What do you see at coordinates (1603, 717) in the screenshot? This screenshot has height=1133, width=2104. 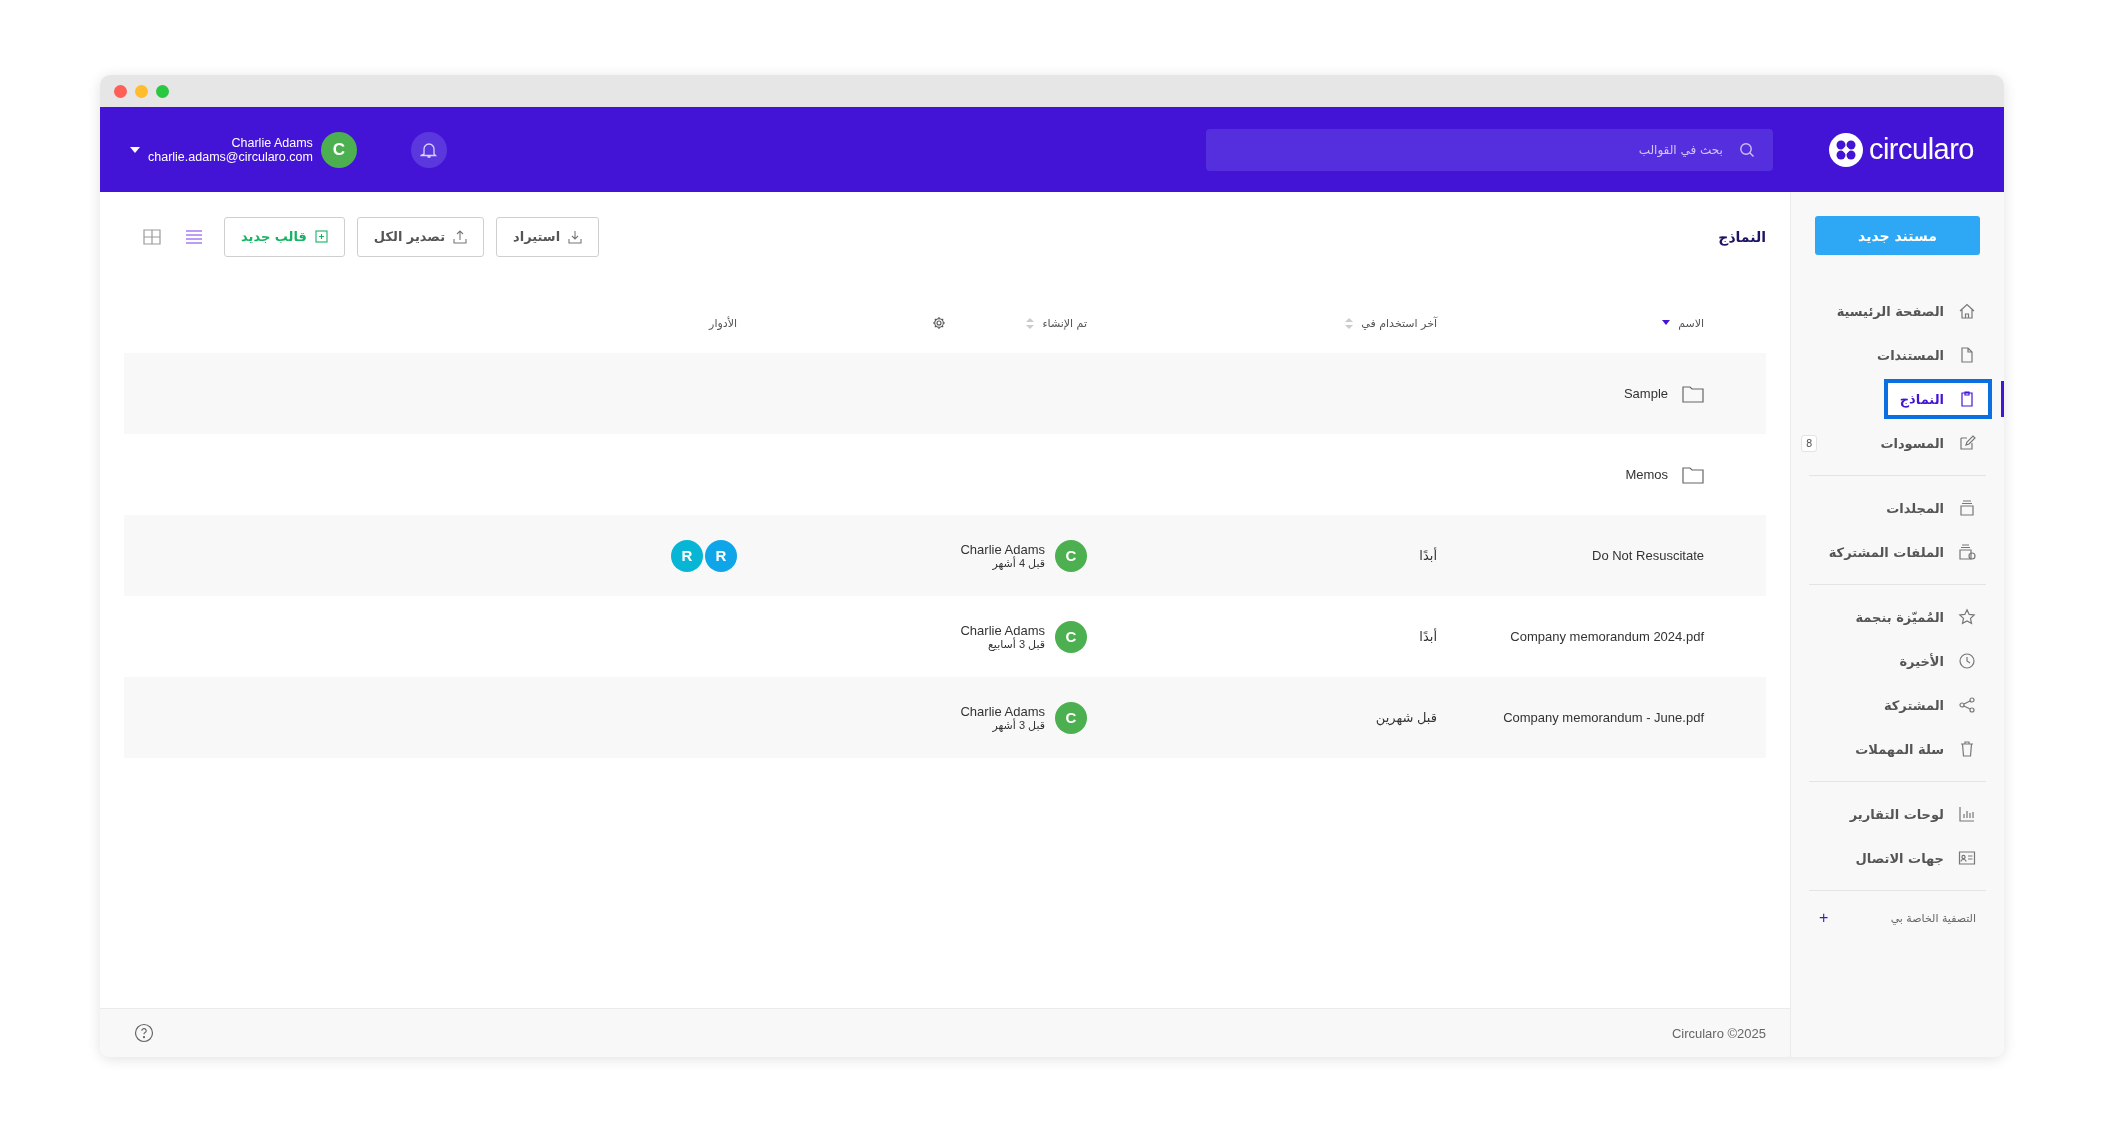 I see `file-name: Company memorandum - June.pdf` at bounding box center [1603, 717].